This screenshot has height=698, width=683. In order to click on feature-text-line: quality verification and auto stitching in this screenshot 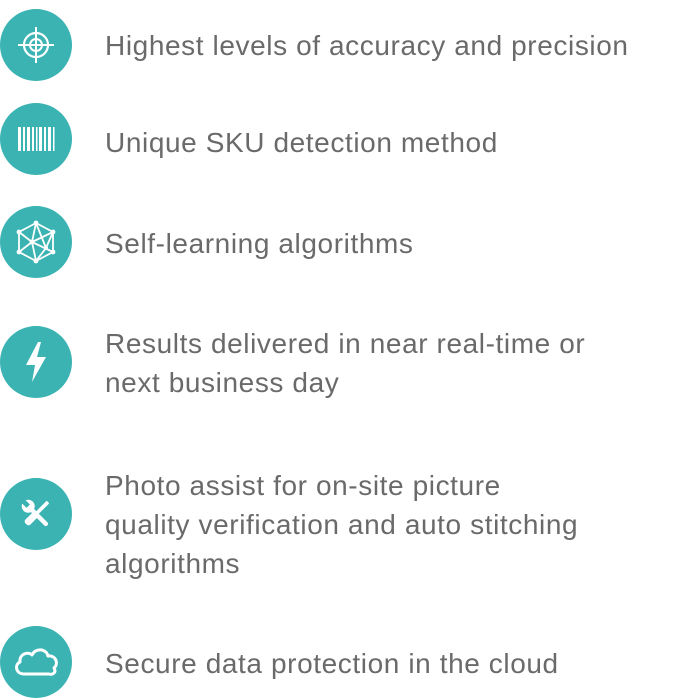, I will do `click(342, 524)`.